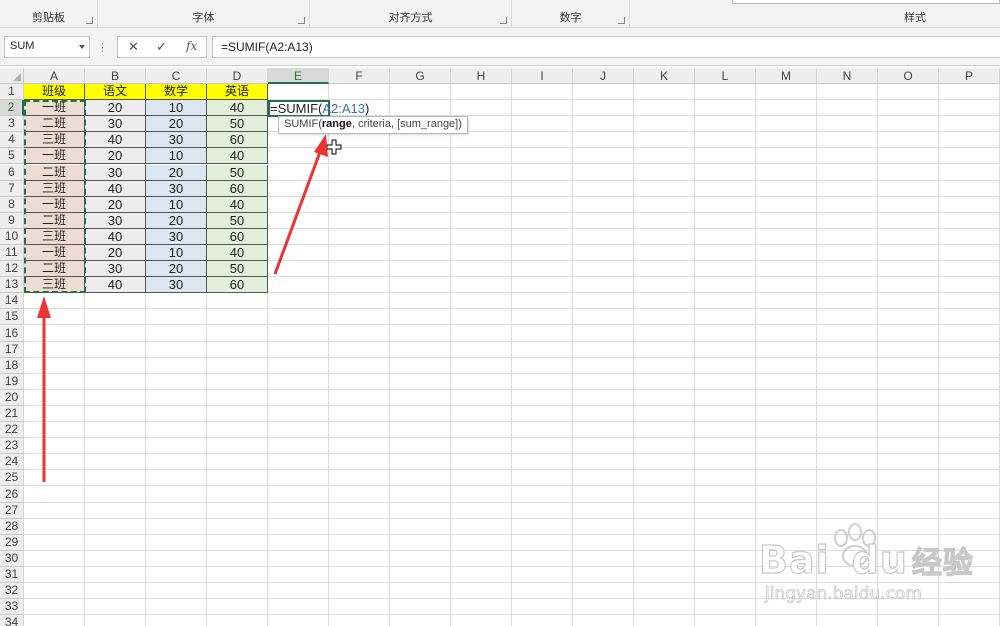 This screenshot has height=626, width=1000. What do you see at coordinates (969, 558) in the screenshot?
I see `cell-p30` at bounding box center [969, 558].